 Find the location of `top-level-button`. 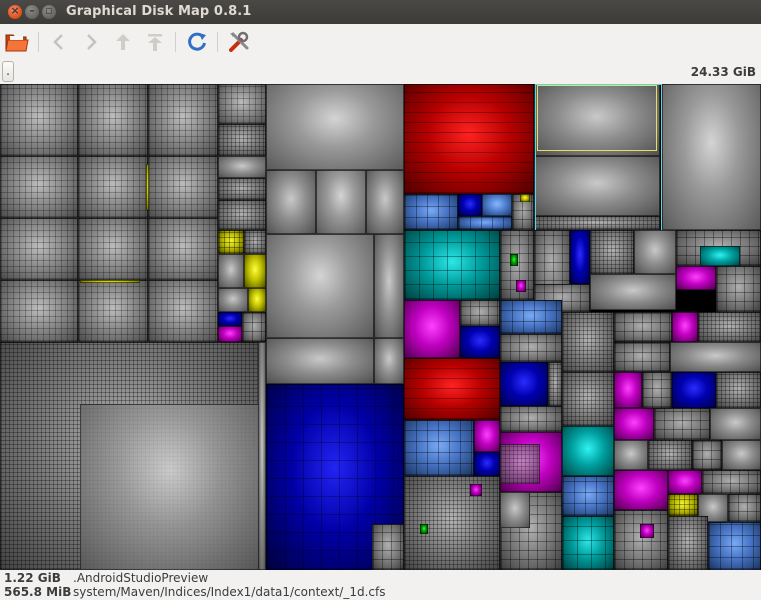

top-level-button is located at coordinates (155, 42).